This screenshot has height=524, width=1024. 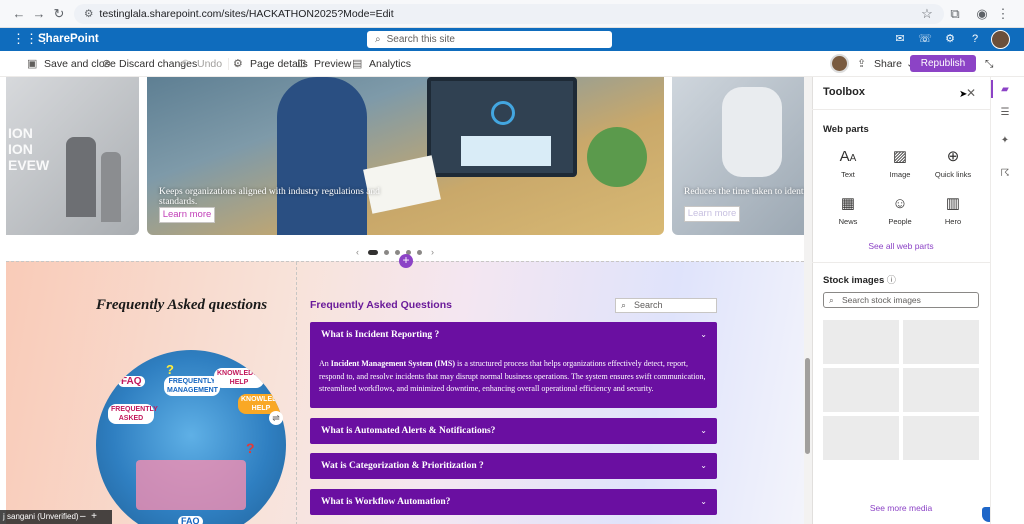 What do you see at coordinates (808, 300) in the screenshot?
I see `page-scrollbar` at bounding box center [808, 300].